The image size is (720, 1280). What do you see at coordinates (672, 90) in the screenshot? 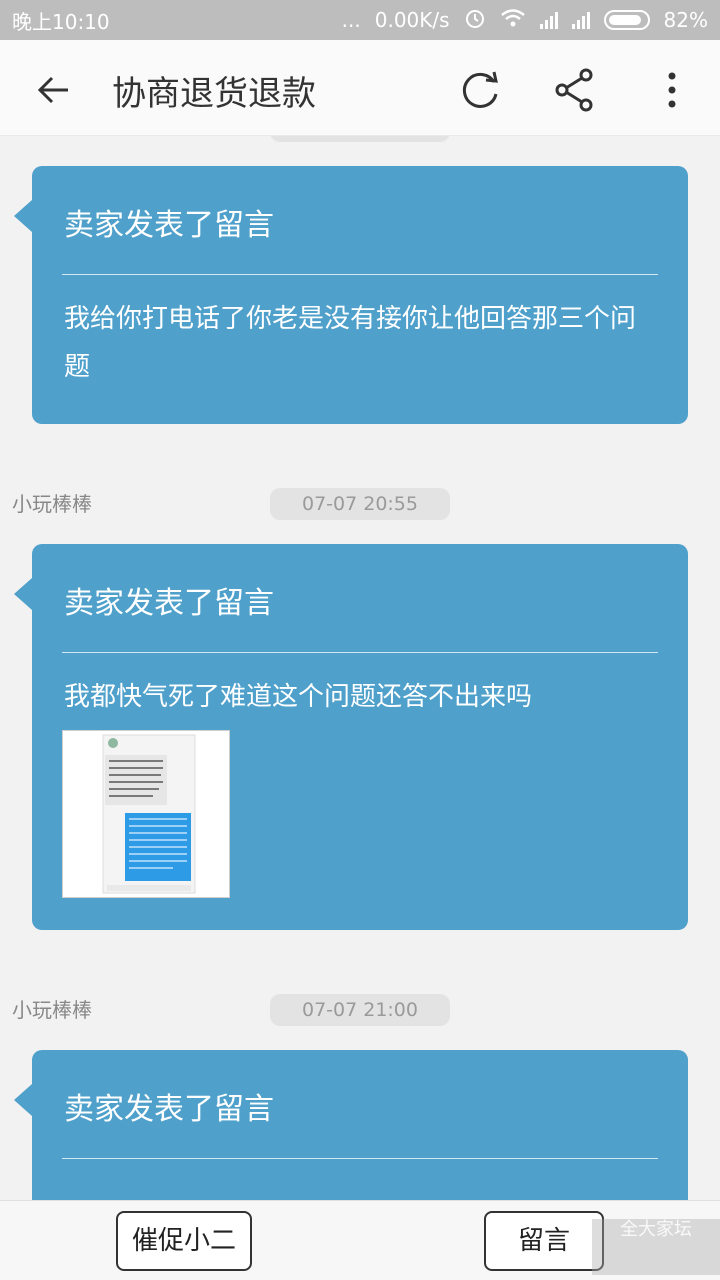
I see `more-icon` at bounding box center [672, 90].